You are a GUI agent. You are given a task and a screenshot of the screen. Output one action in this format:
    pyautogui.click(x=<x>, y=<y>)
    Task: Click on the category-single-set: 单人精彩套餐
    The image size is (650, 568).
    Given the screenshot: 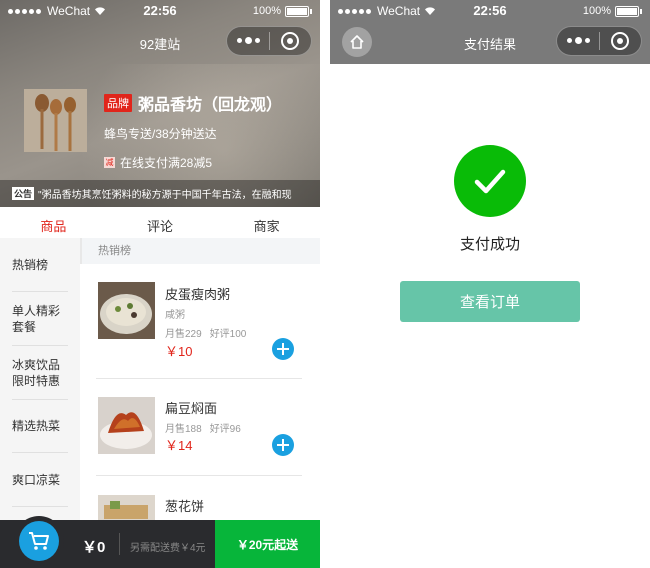 What is the action you would take?
    pyautogui.click(x=40, y=319)
    